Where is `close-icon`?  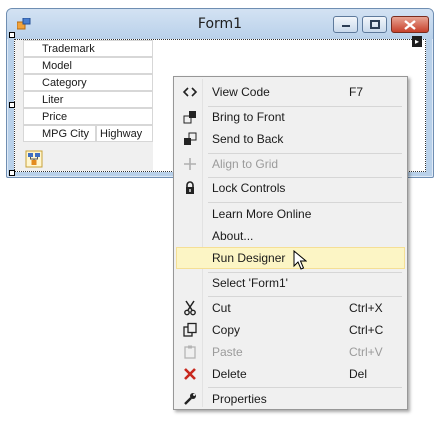 close-icon is located at coordinates (410, 24).